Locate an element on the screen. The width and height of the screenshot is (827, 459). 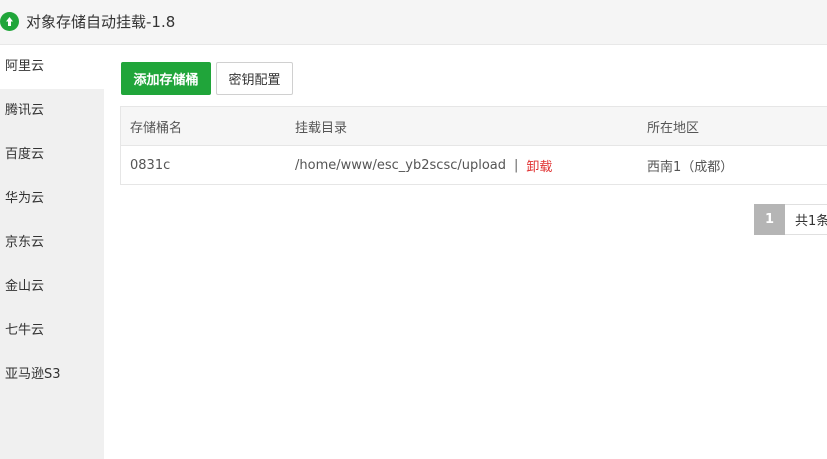
sidebar-item-aliyun: 阿里云 is located at coordinates (52, 67).